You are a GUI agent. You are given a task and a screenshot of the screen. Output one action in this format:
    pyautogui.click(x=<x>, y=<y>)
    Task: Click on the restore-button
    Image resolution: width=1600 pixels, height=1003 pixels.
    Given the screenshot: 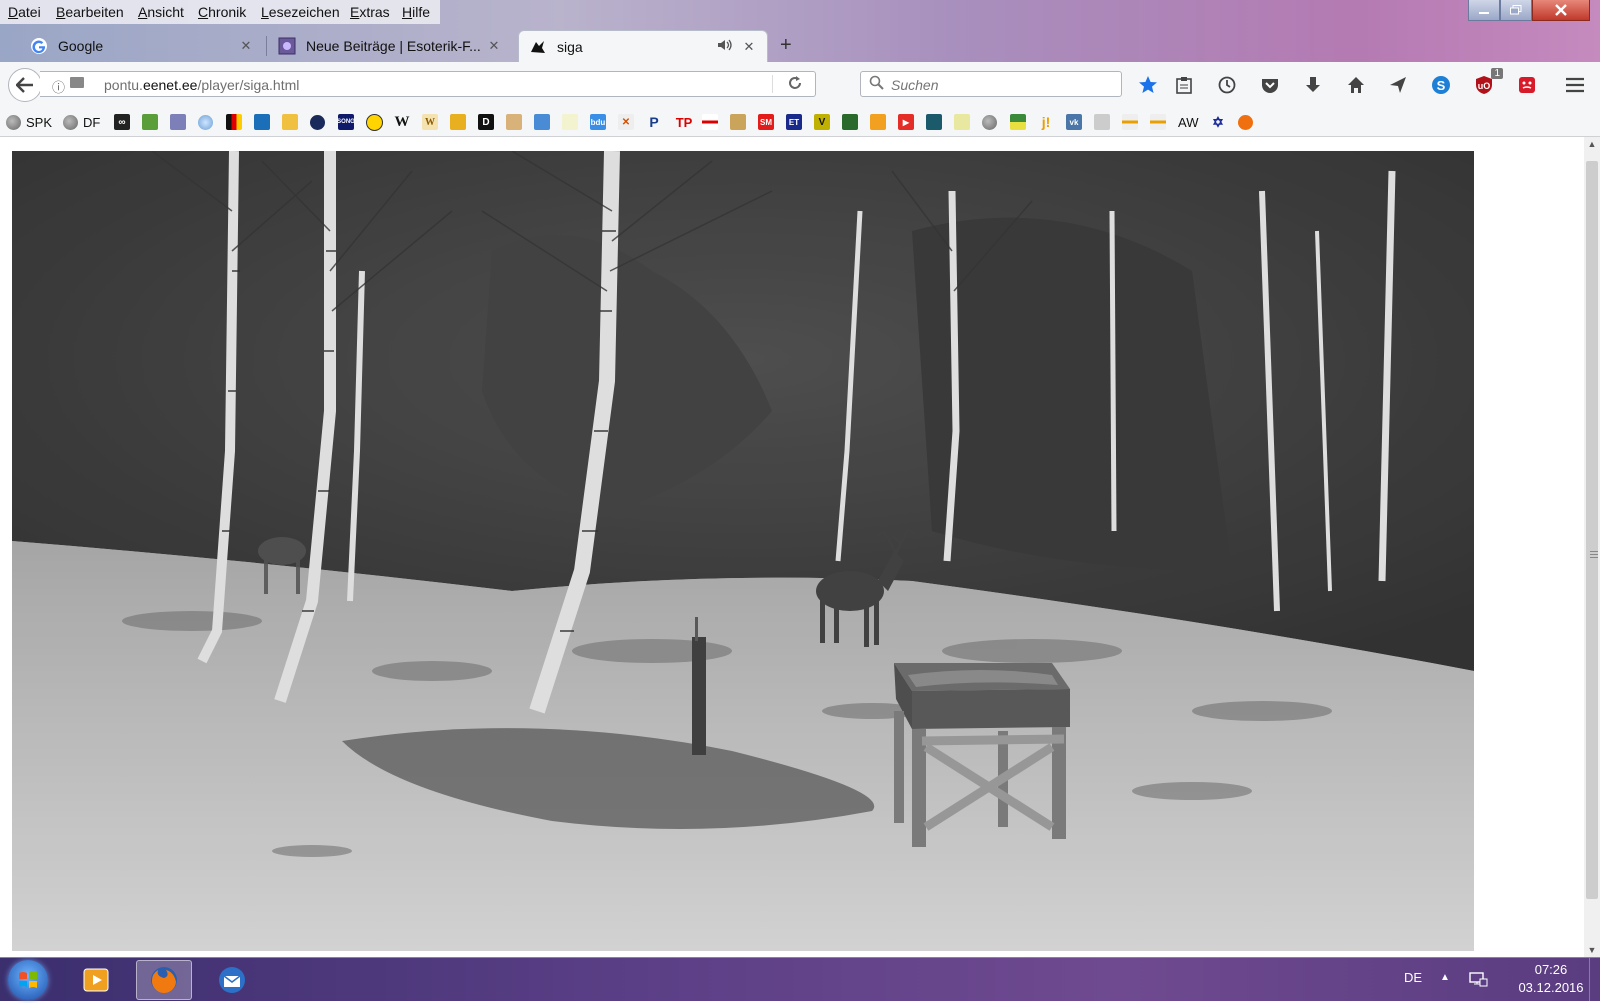 What is the action you would take?
    pyautogui.click(x=1516, y=10)
    